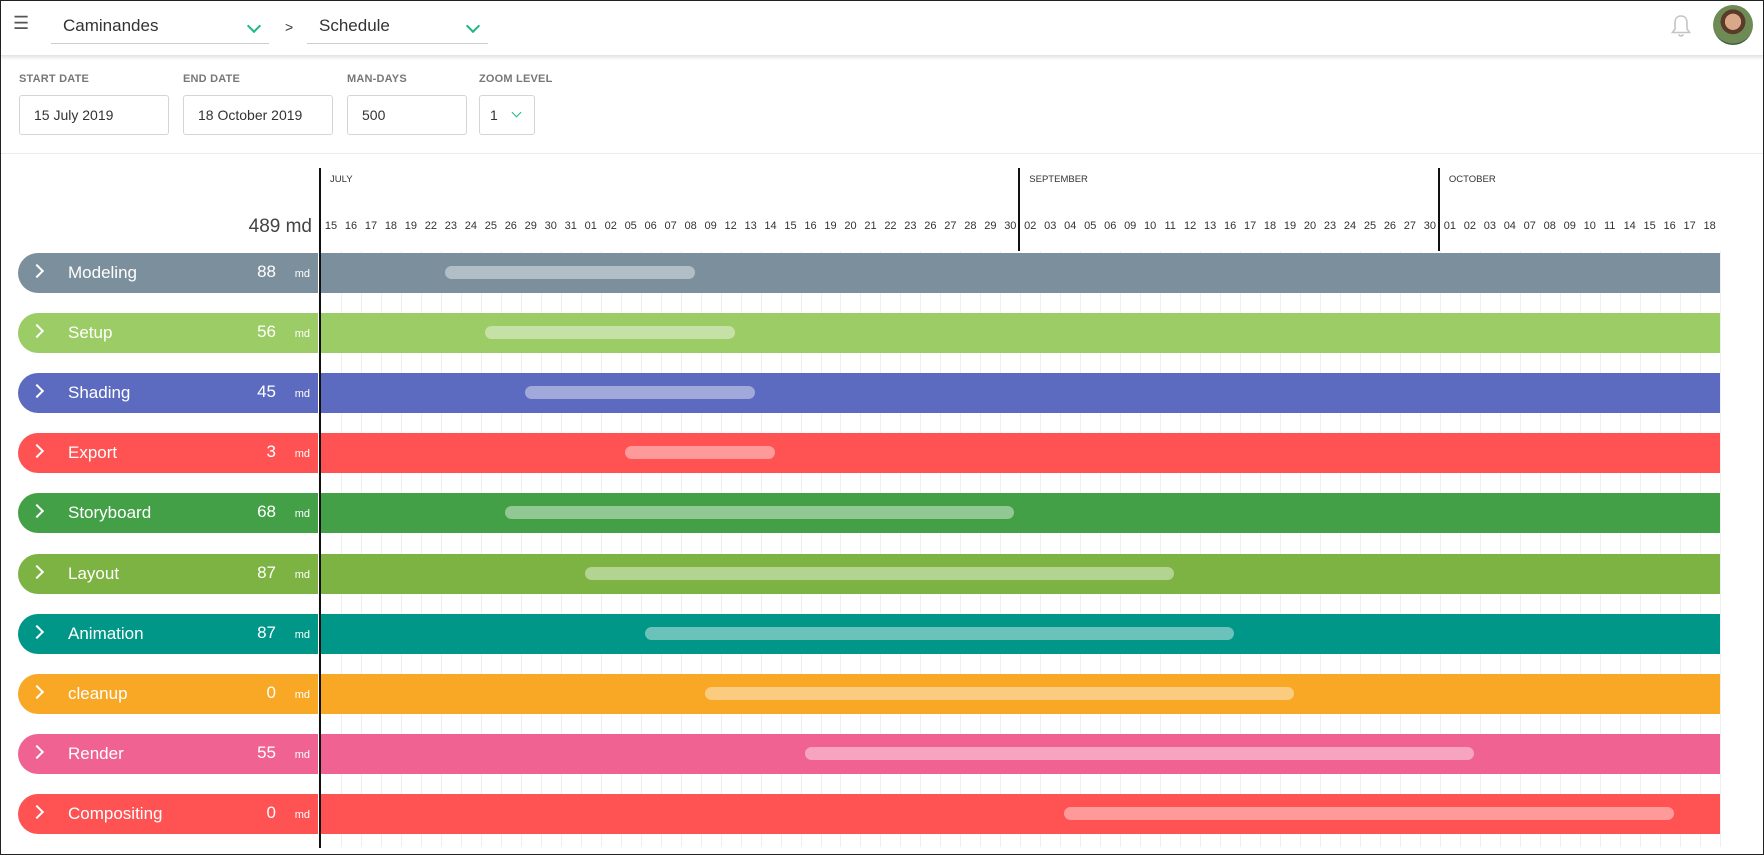 The height and width of the screenshot is (855, 1764). Describe the element at coordinates (160, 26) in the screenshot. I see `project-select: Caminandes` at that location.